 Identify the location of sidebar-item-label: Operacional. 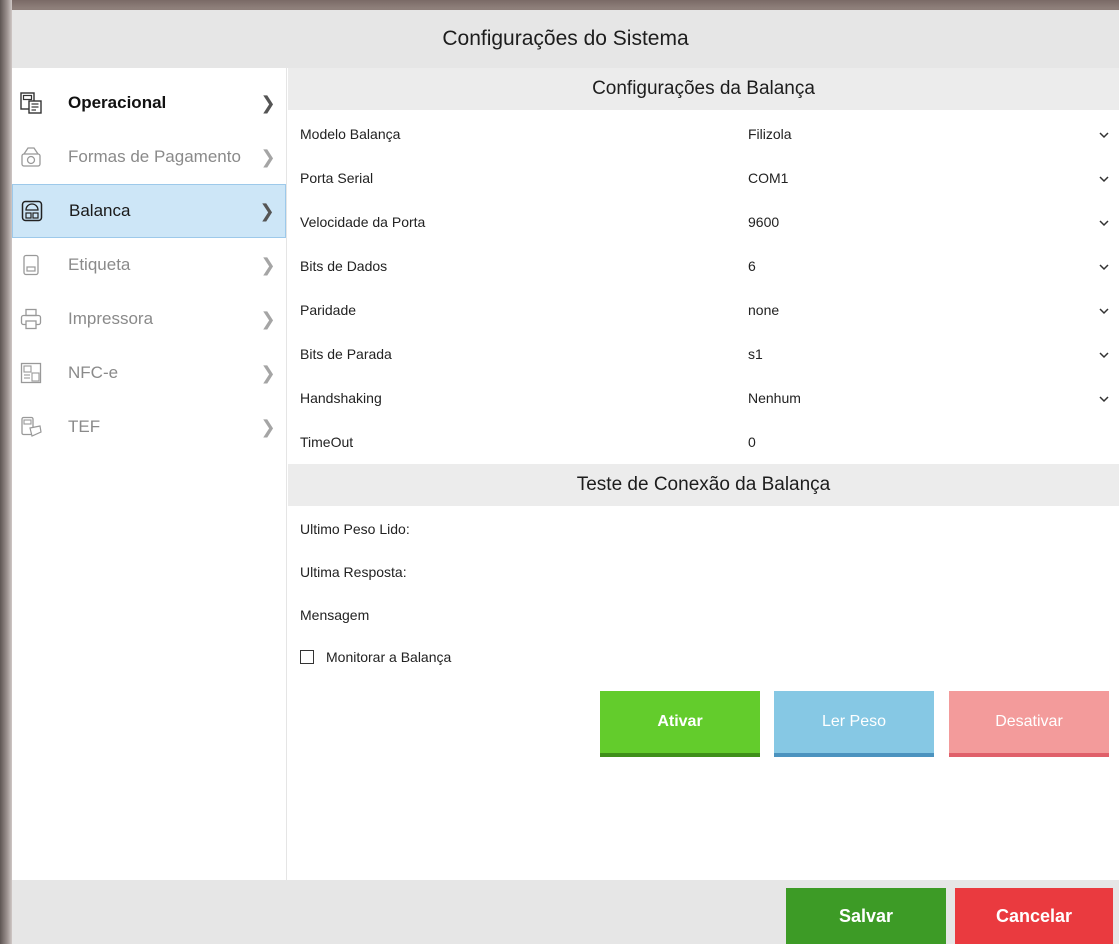
(117, 102).